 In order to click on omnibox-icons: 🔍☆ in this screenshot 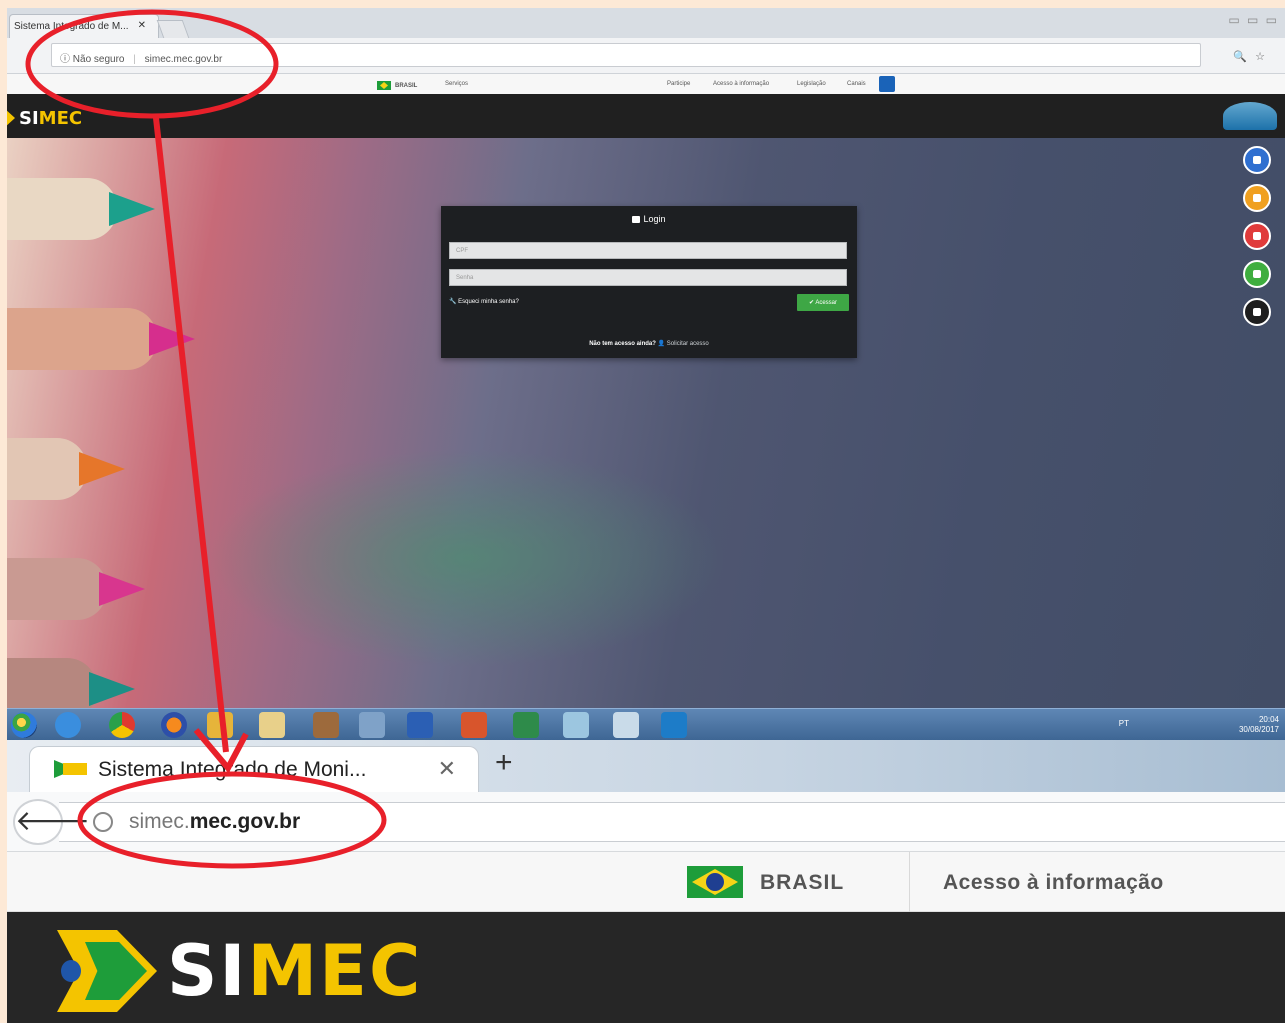, I will do `click(1253, 56)`.